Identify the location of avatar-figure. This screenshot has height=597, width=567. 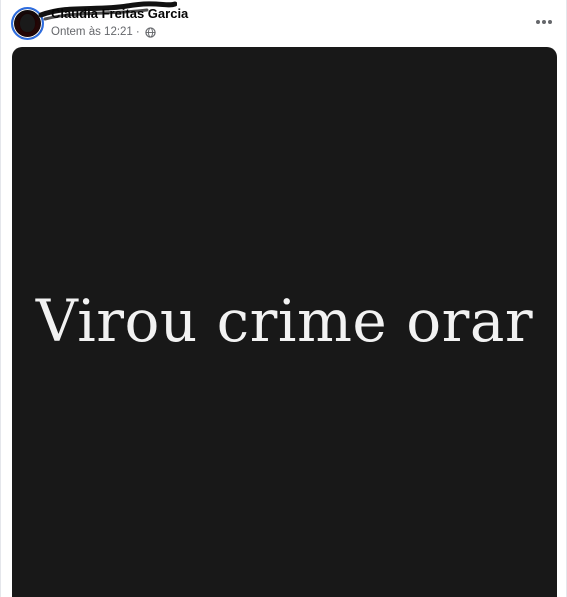
(27, 23).